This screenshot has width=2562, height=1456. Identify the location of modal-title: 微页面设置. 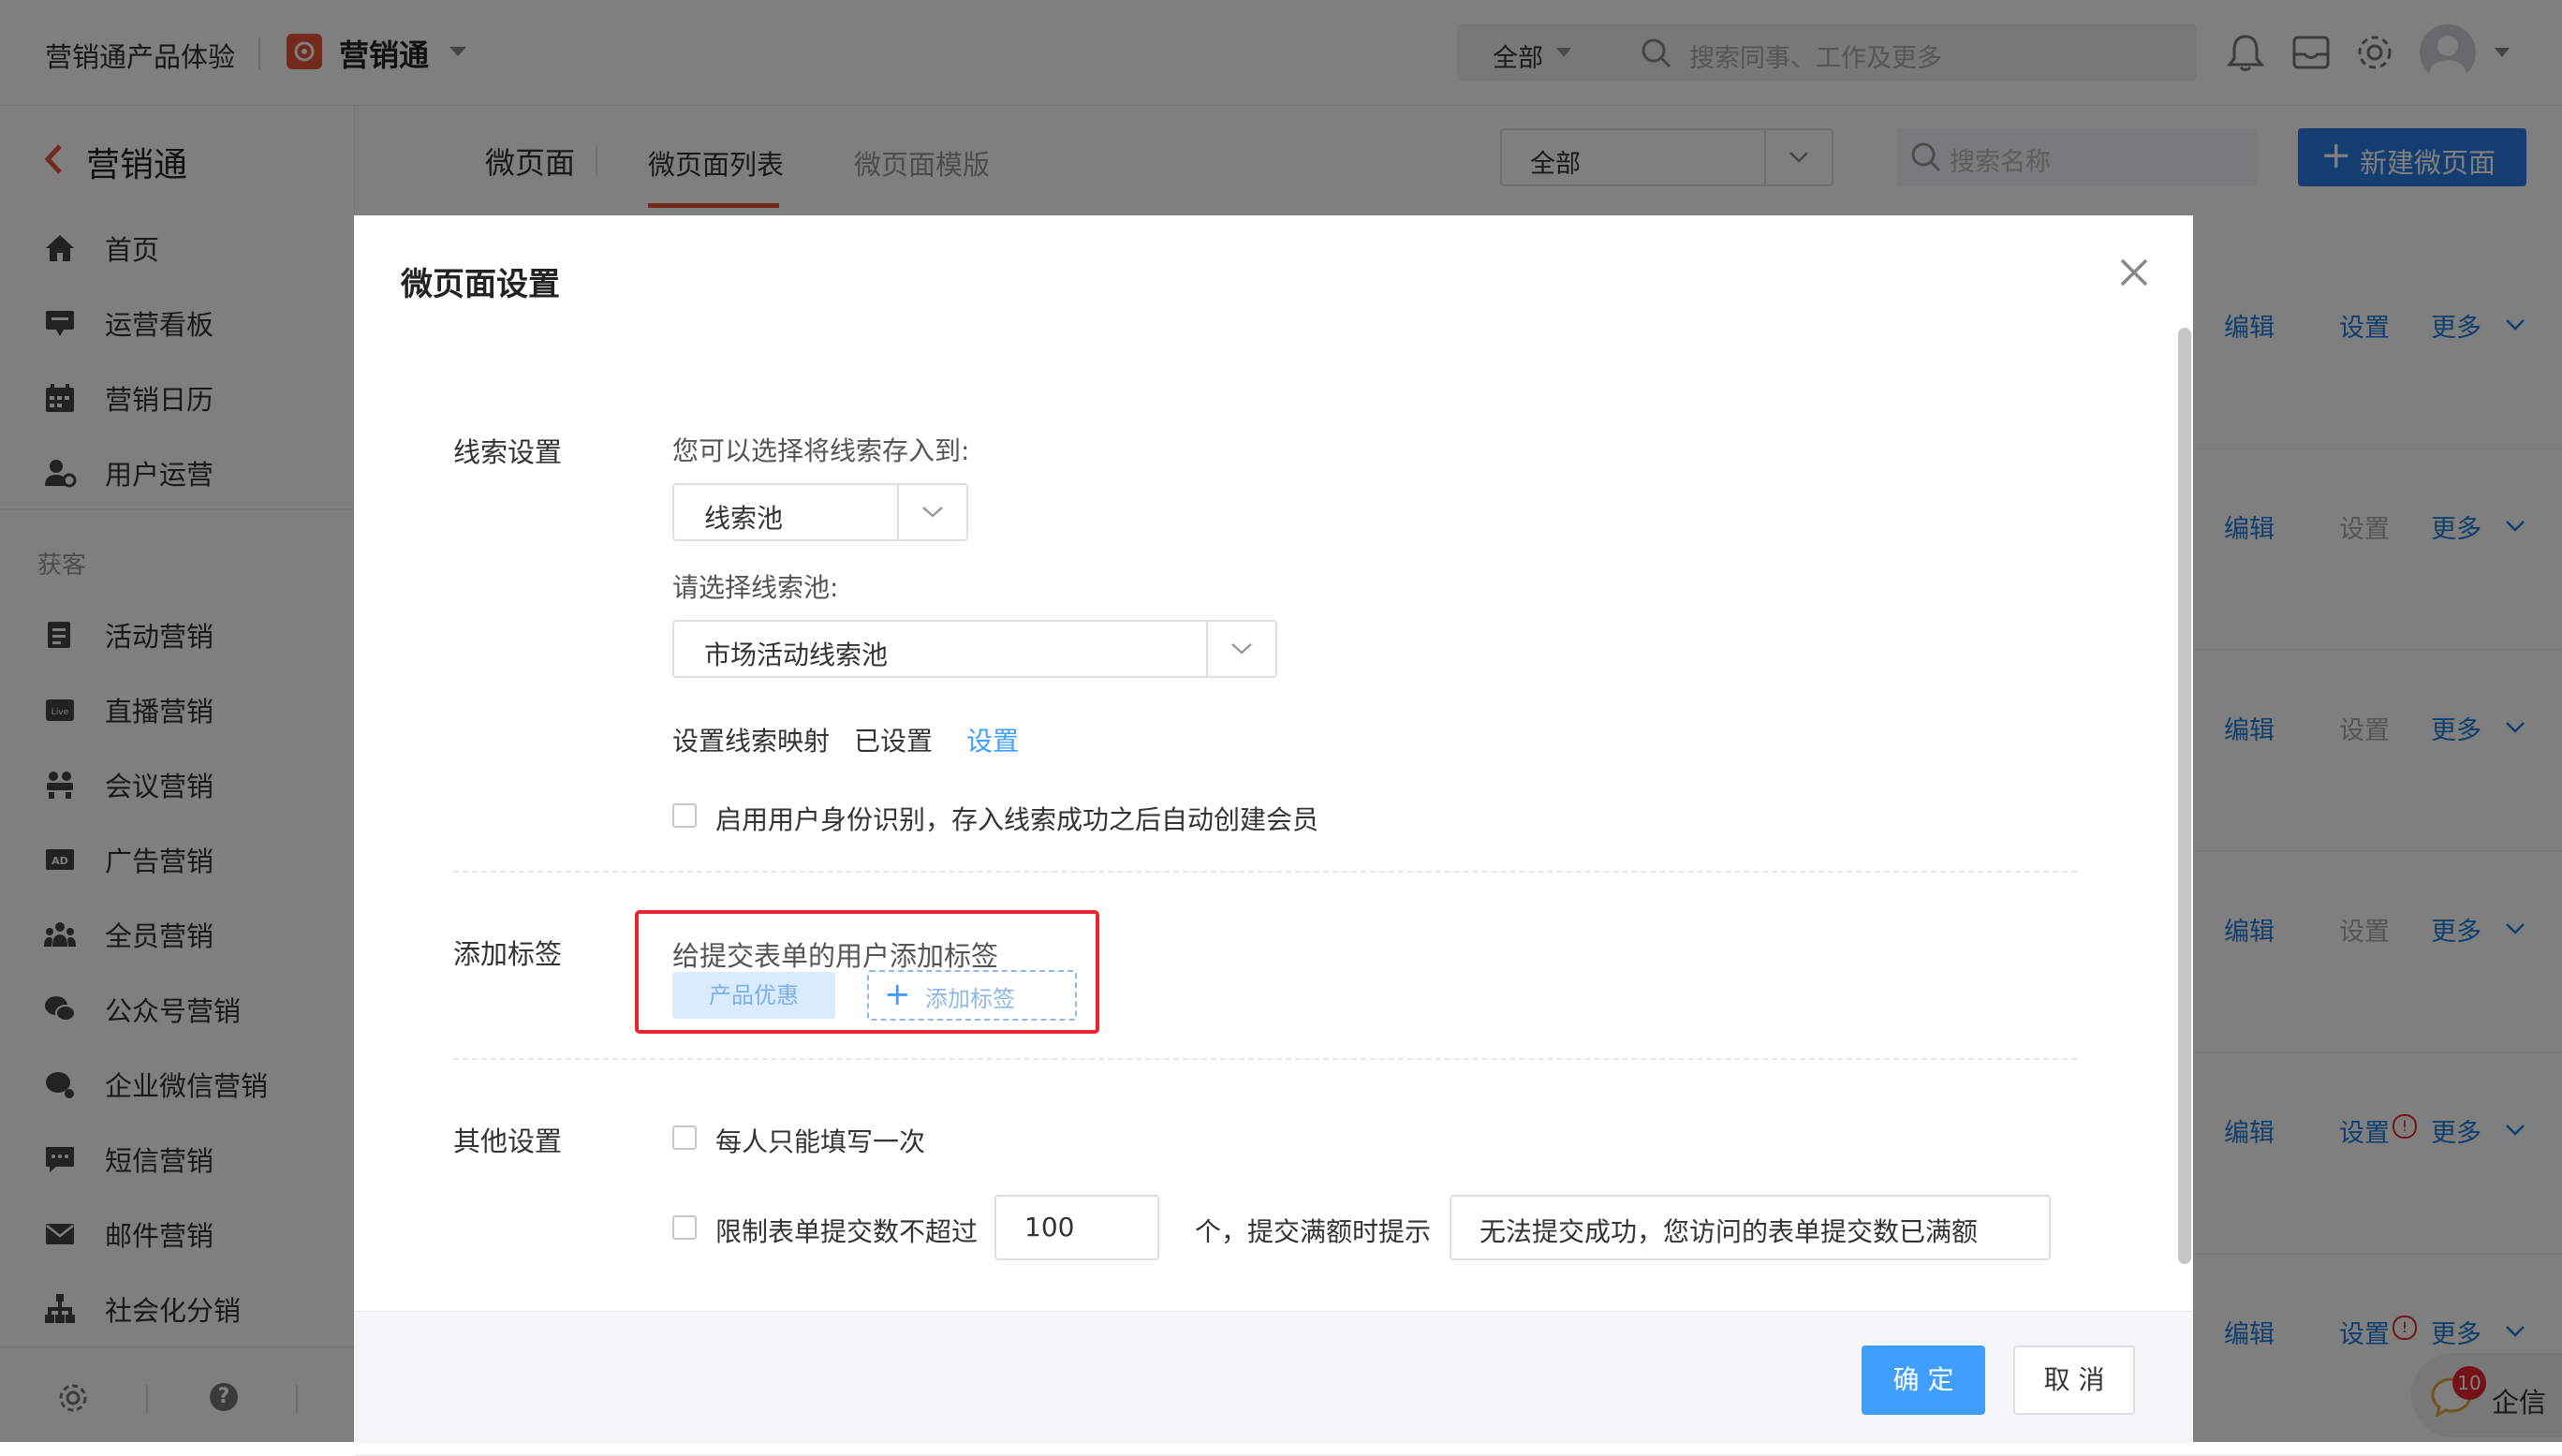
(480, 284).